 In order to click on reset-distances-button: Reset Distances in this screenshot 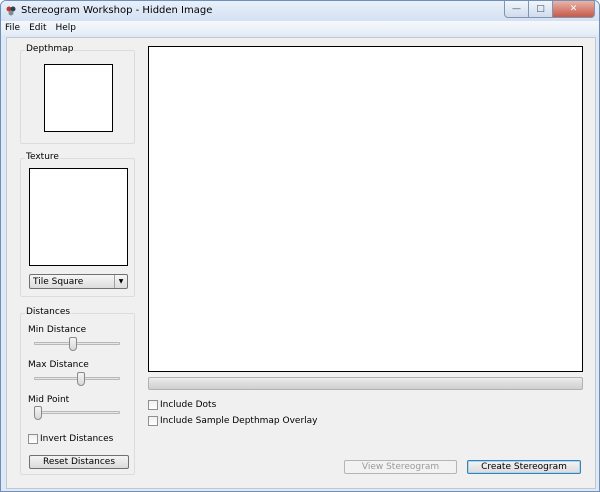, I will do `click(79, 462)`.